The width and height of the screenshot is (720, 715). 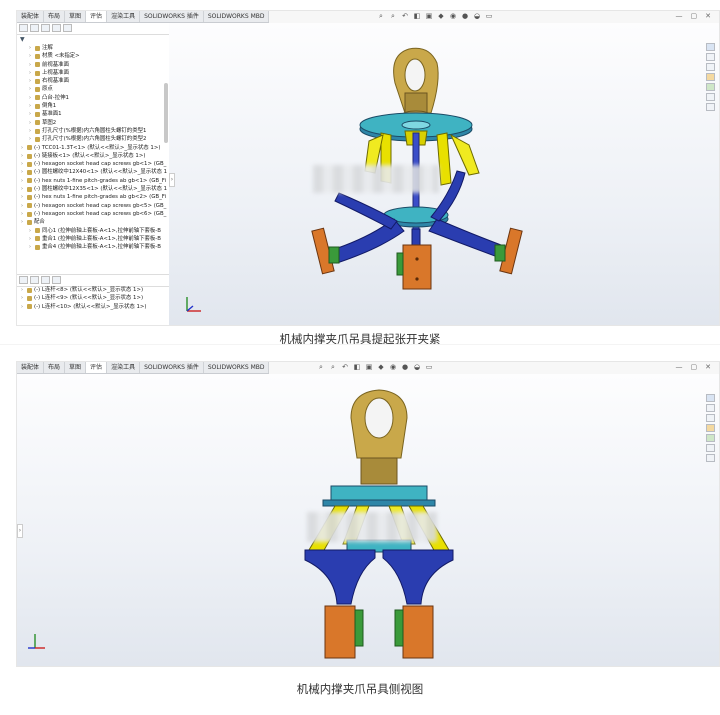 What do you see at coordinates (93, 65) in the screenshot?
I see `tree-node: › 前视基准面` at bounding box center [93, 65].